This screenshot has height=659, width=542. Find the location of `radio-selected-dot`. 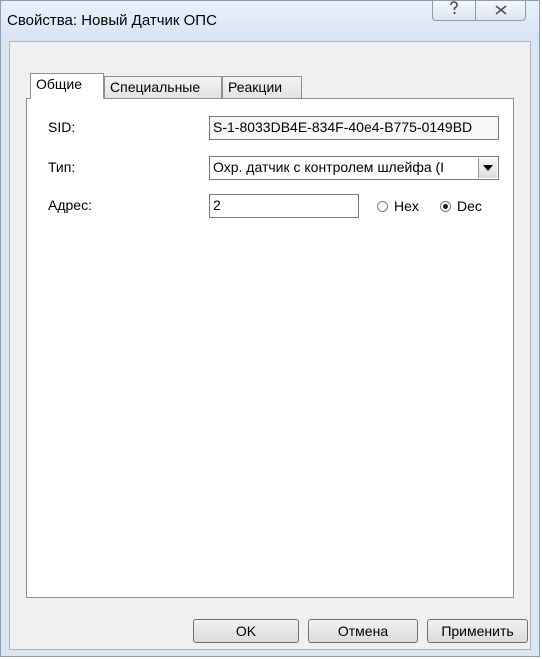

radio-selected-dot is located at coordinates (445, 206).